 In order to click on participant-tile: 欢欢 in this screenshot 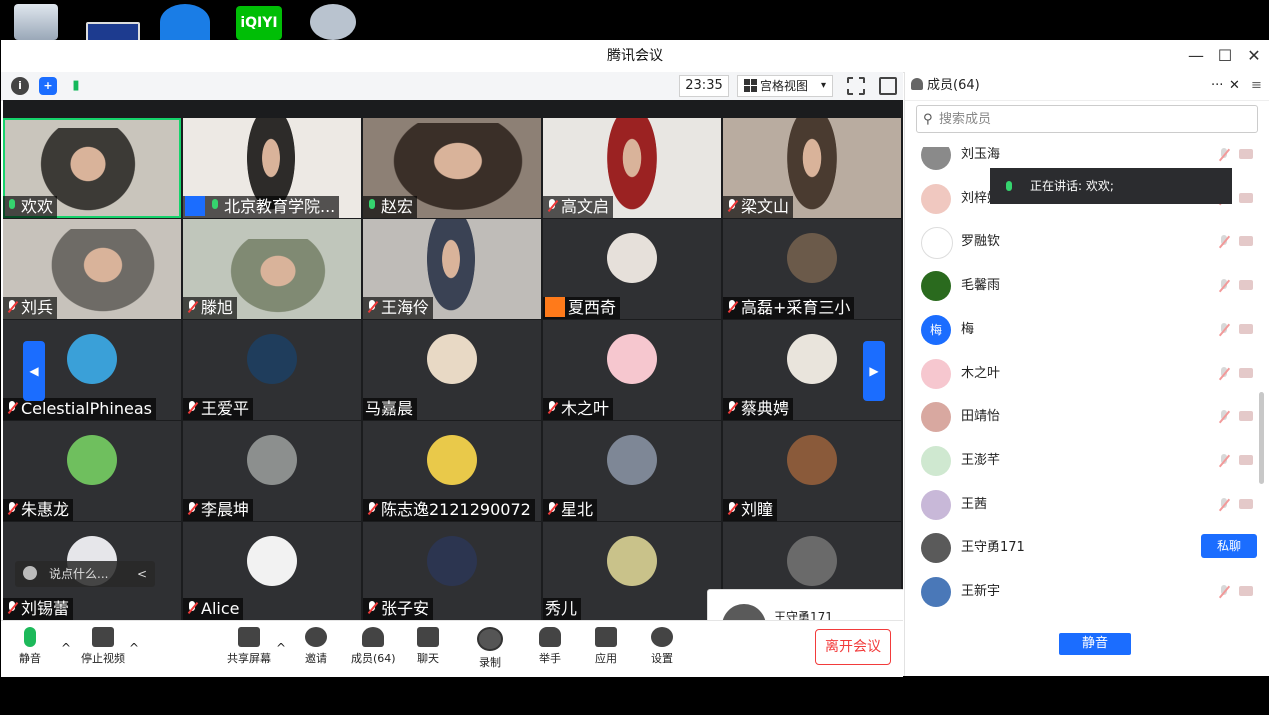, I will do `click(92, 168)`.